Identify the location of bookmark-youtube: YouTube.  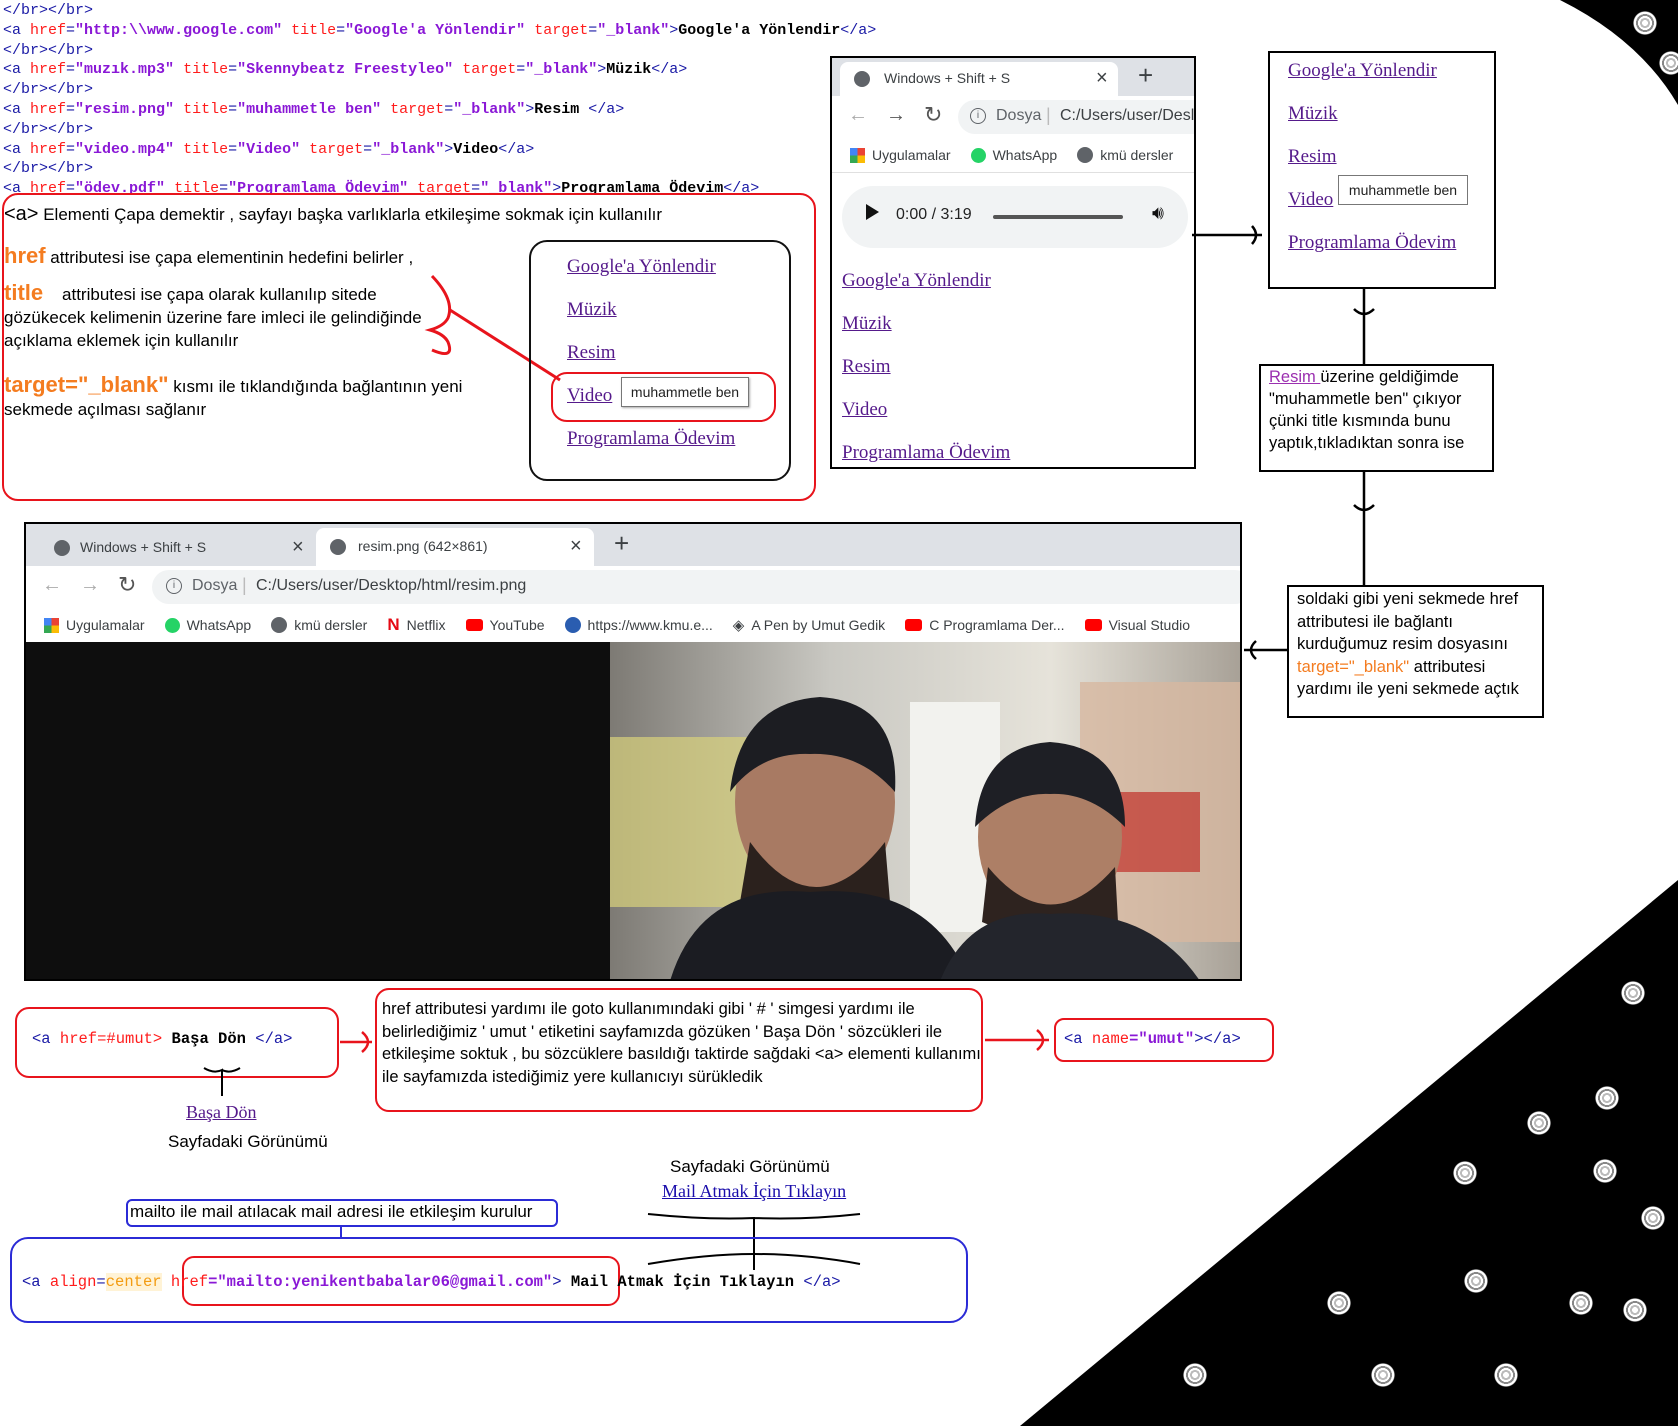
(505, 625).